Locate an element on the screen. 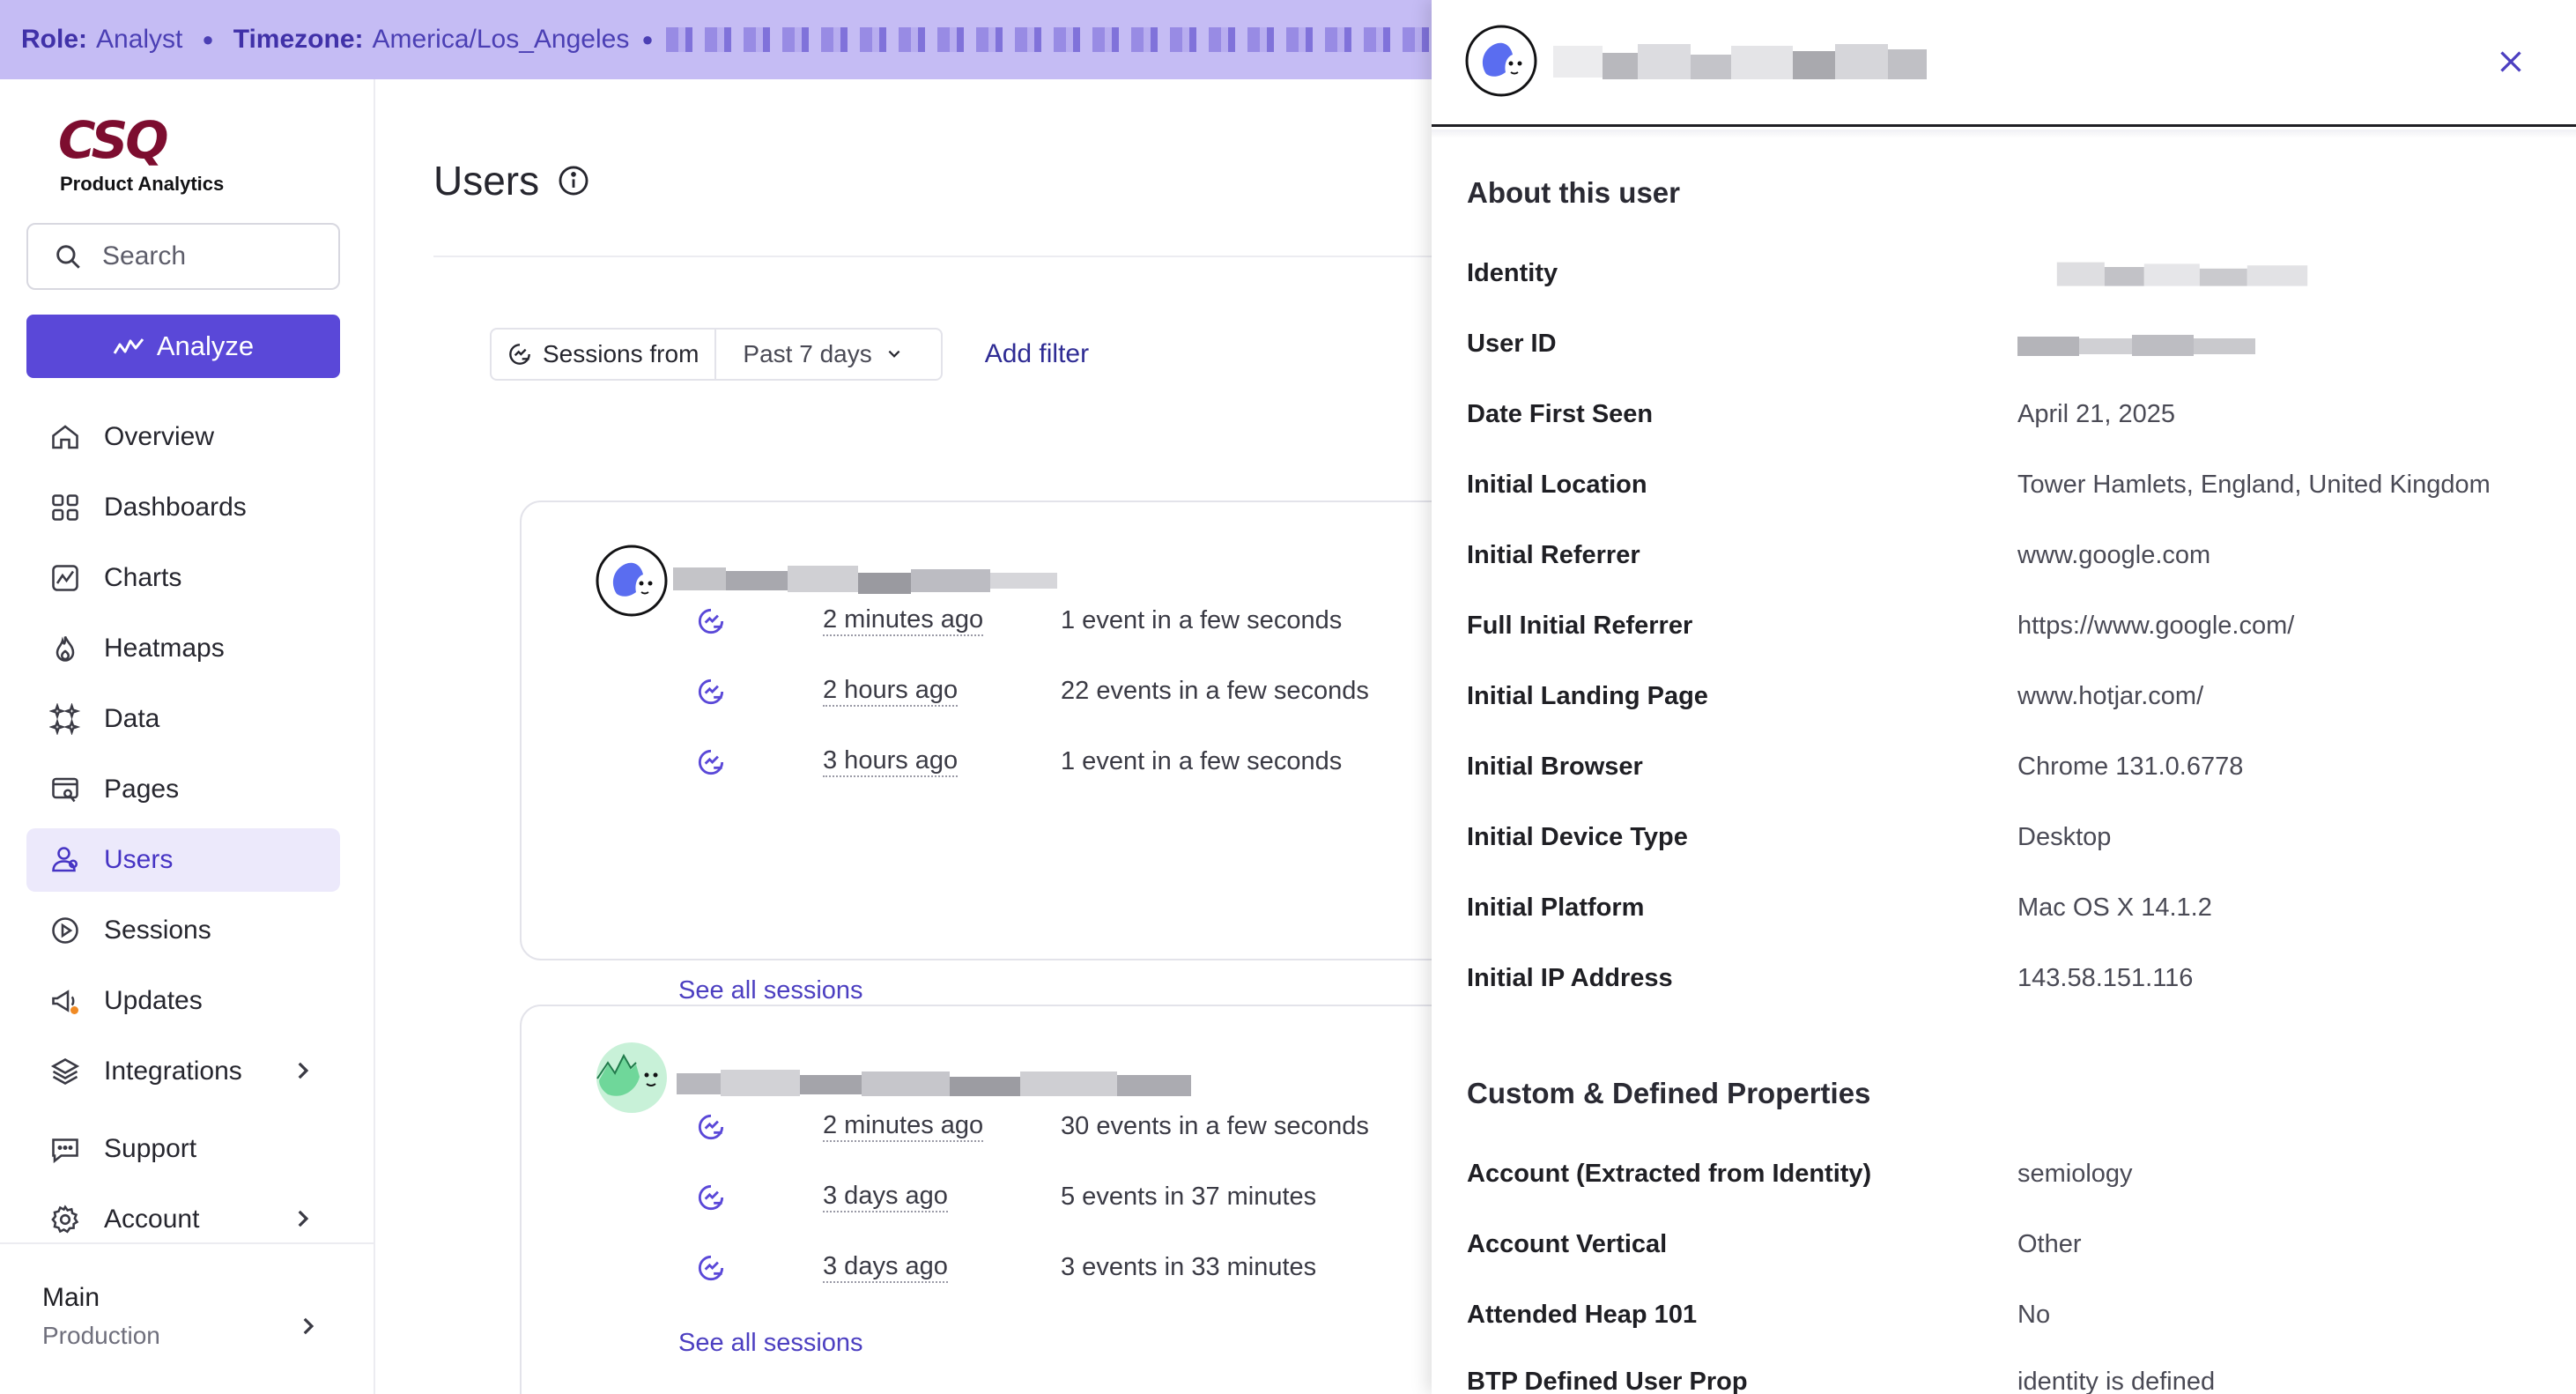  sparkle-icon is located at coordinates (65, 719).